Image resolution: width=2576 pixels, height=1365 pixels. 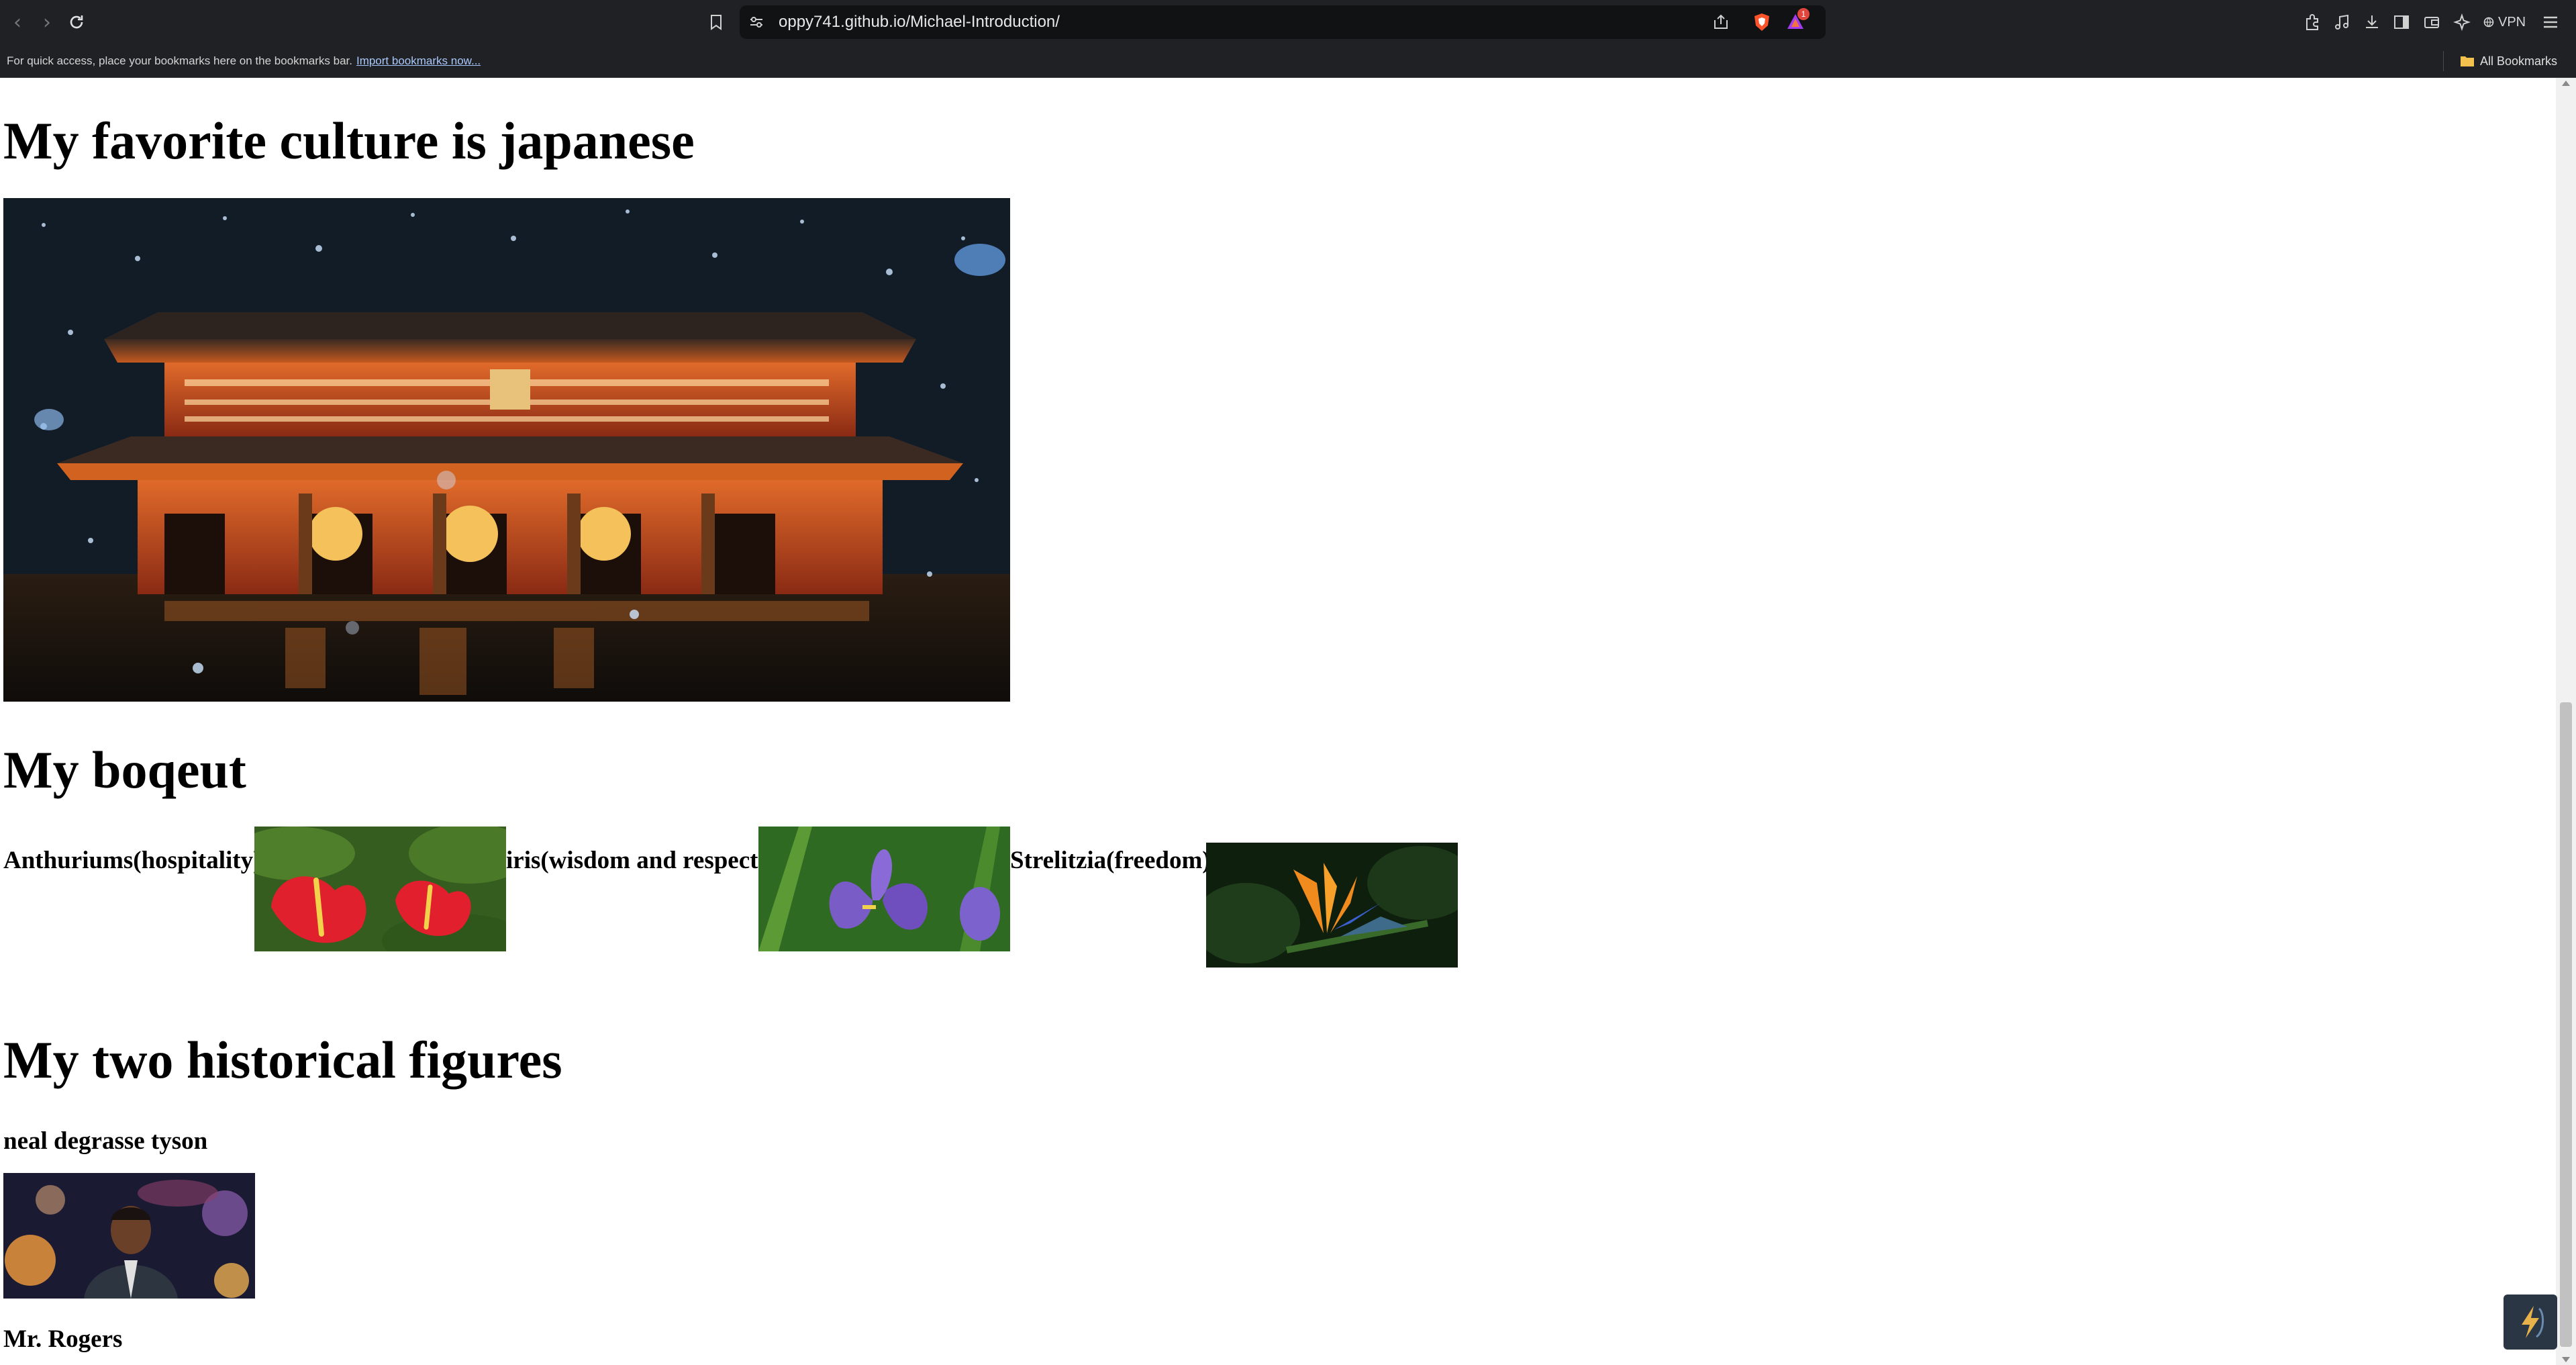 What do you see at coordinates (2566, 1024) in the screenshot?
I see `scrollbar-thumb` at bounding box center [2566, 1024].